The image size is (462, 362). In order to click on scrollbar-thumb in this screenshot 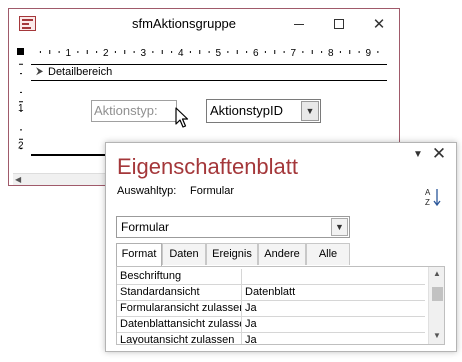, I will do `click(437, 294)`.